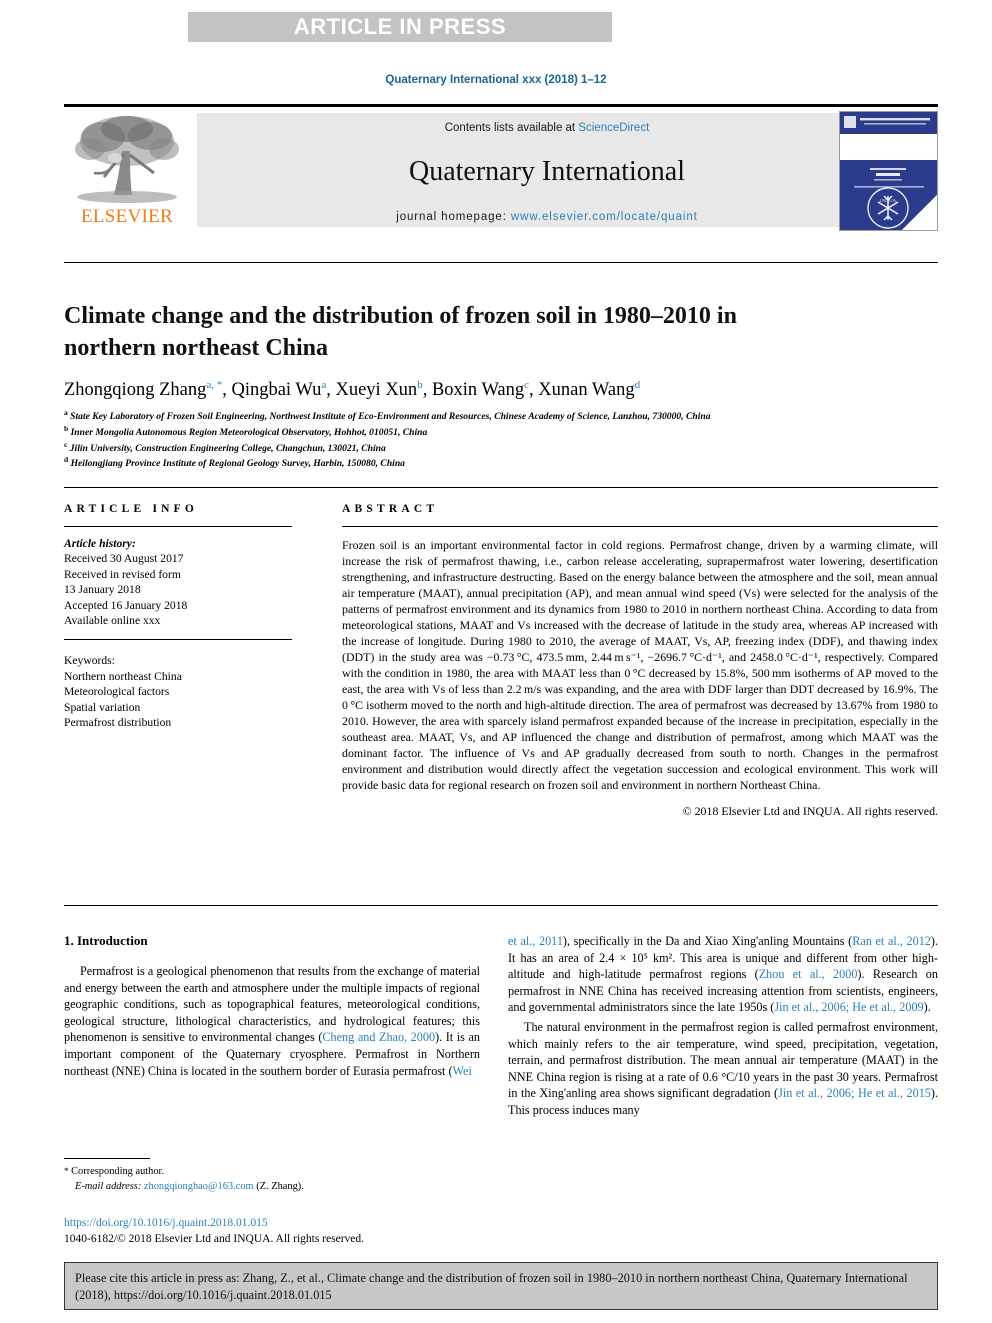  What do you see at coordinates (501, 262) in the screenshot?
I see `masthead-bottom-rule` at bounding box center [501, 262].